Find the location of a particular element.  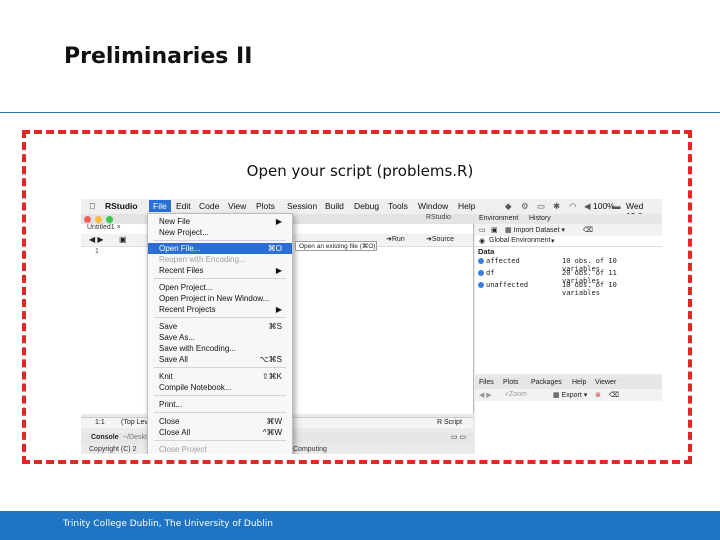

close-window-icon is located at coordinates (87, 219).